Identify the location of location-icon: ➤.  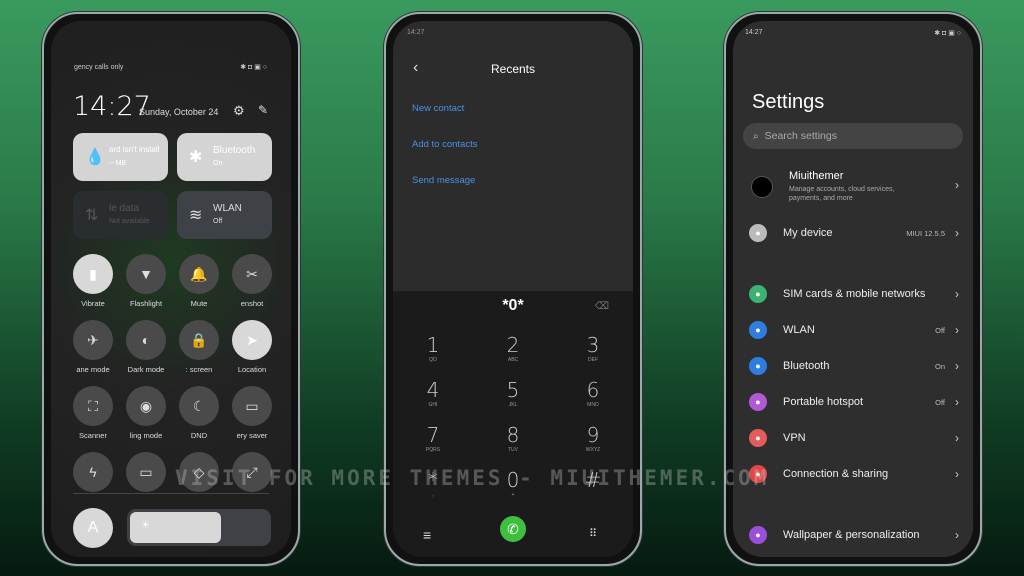
(252, 339).